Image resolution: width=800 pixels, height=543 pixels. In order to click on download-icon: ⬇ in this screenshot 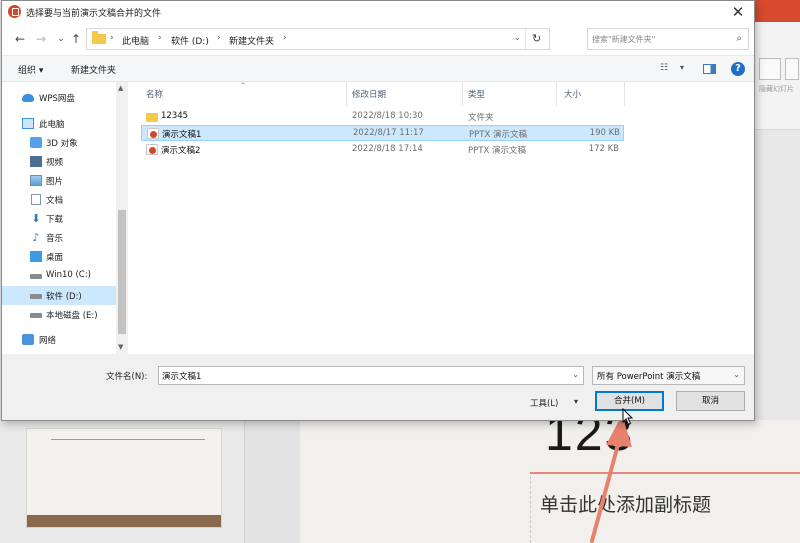, I will do `click(36, 218)`.